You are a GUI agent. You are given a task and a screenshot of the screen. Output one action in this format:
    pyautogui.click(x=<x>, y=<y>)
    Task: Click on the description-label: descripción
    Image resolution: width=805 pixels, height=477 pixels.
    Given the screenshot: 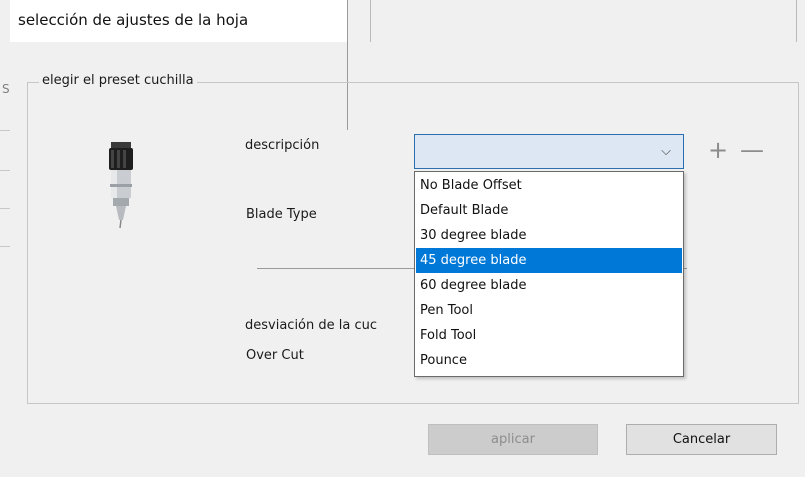 What is the action you would take?
    pyautogui.click(x=282, y=145)
    